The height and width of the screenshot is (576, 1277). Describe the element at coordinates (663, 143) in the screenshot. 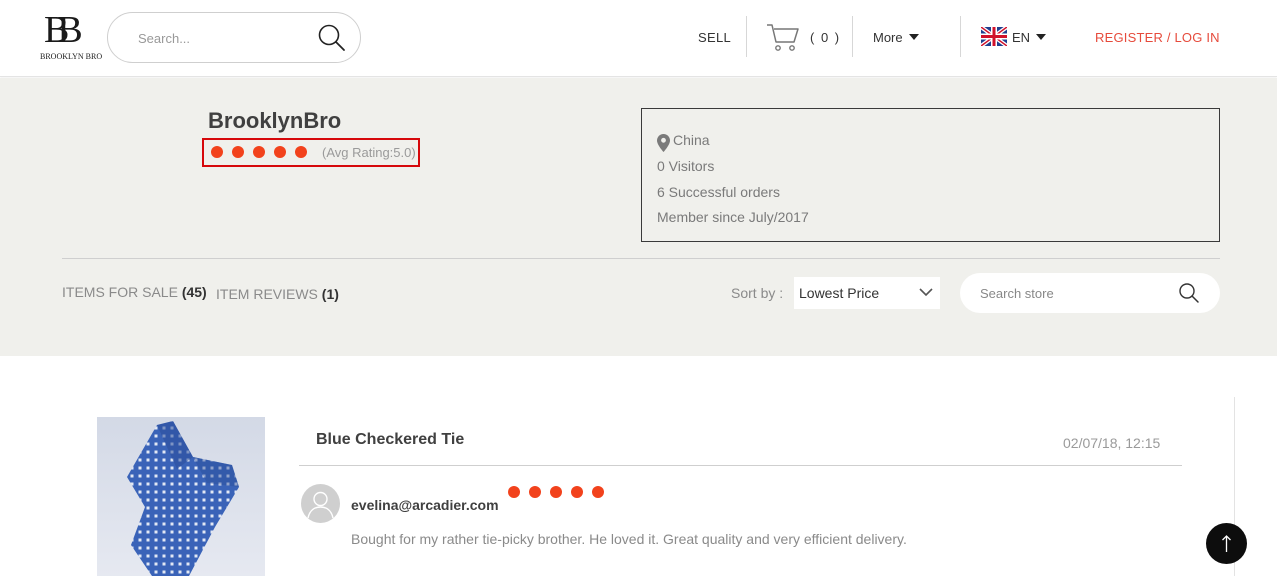

I see `location-pin-icon` at that location.